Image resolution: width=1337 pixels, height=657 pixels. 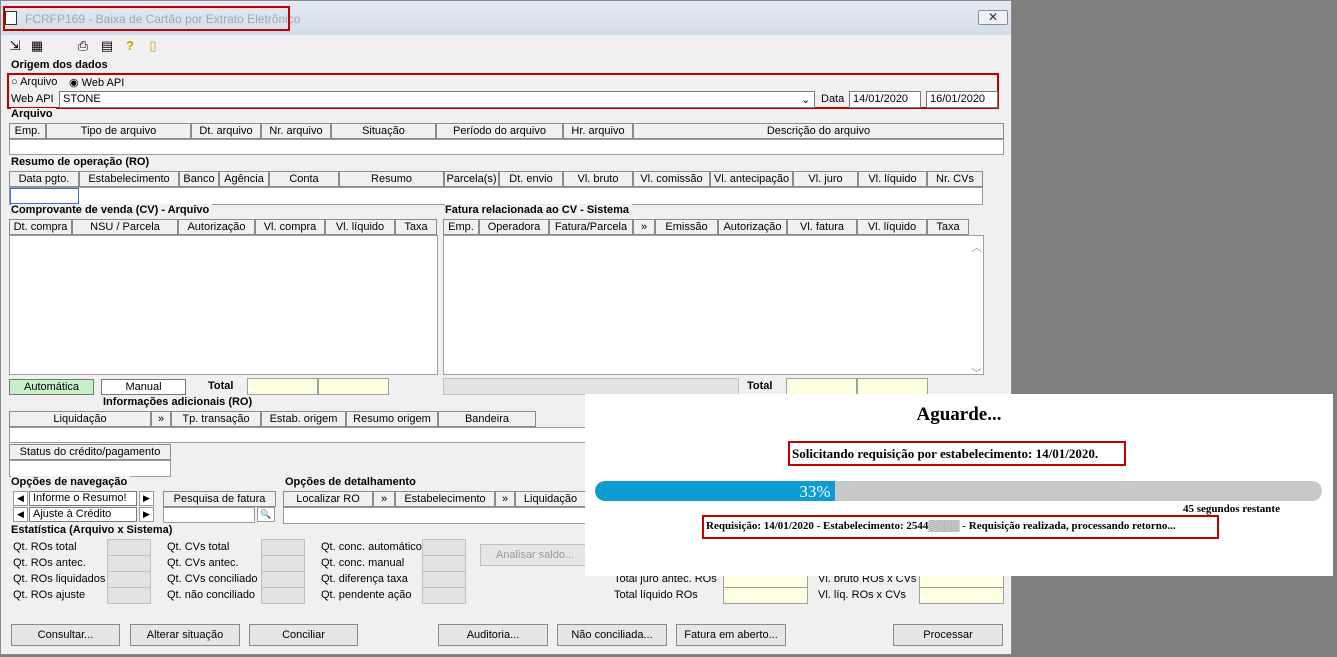 What do you see at coordinates (671, 179) in the screenshot?
I see `col-vl-comissao: Vl. comissão` at bounding box center [671, 179].